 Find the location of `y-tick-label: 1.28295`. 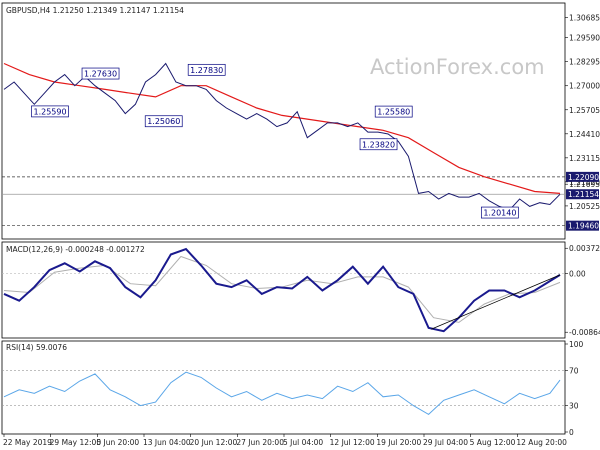

y-tick-label: 1.28295 is located at coordinates (584, 62).